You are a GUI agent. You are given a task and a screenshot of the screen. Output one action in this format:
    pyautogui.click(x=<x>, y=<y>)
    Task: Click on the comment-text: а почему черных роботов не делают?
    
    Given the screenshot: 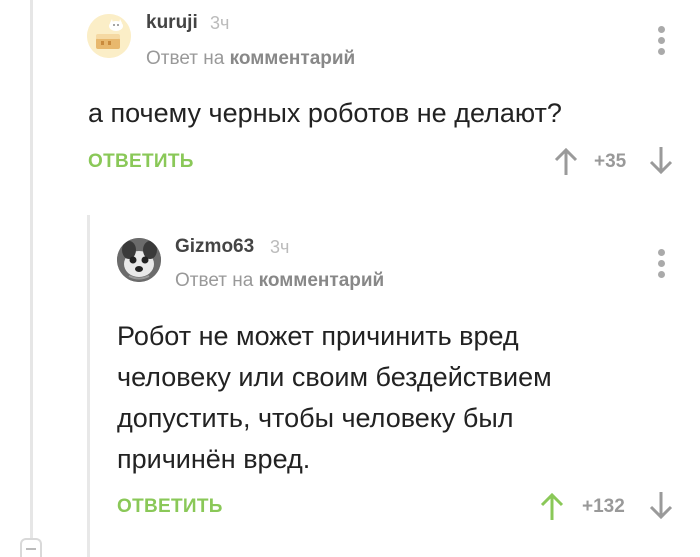 What is the action you would take?
    pyautogui.click(x=325, y=113)
    